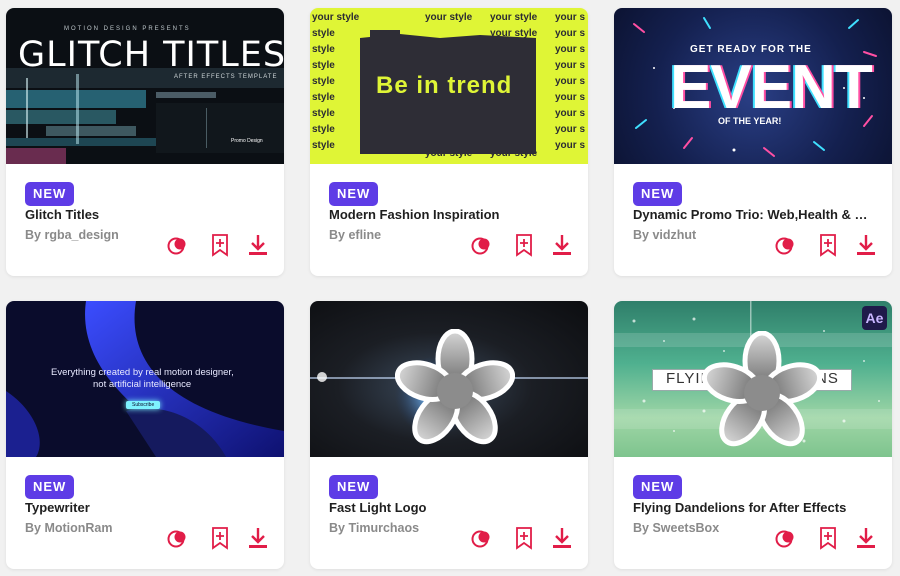  I want to click on card-title: Flying Dandelions for After Effects, so click(753, 508).